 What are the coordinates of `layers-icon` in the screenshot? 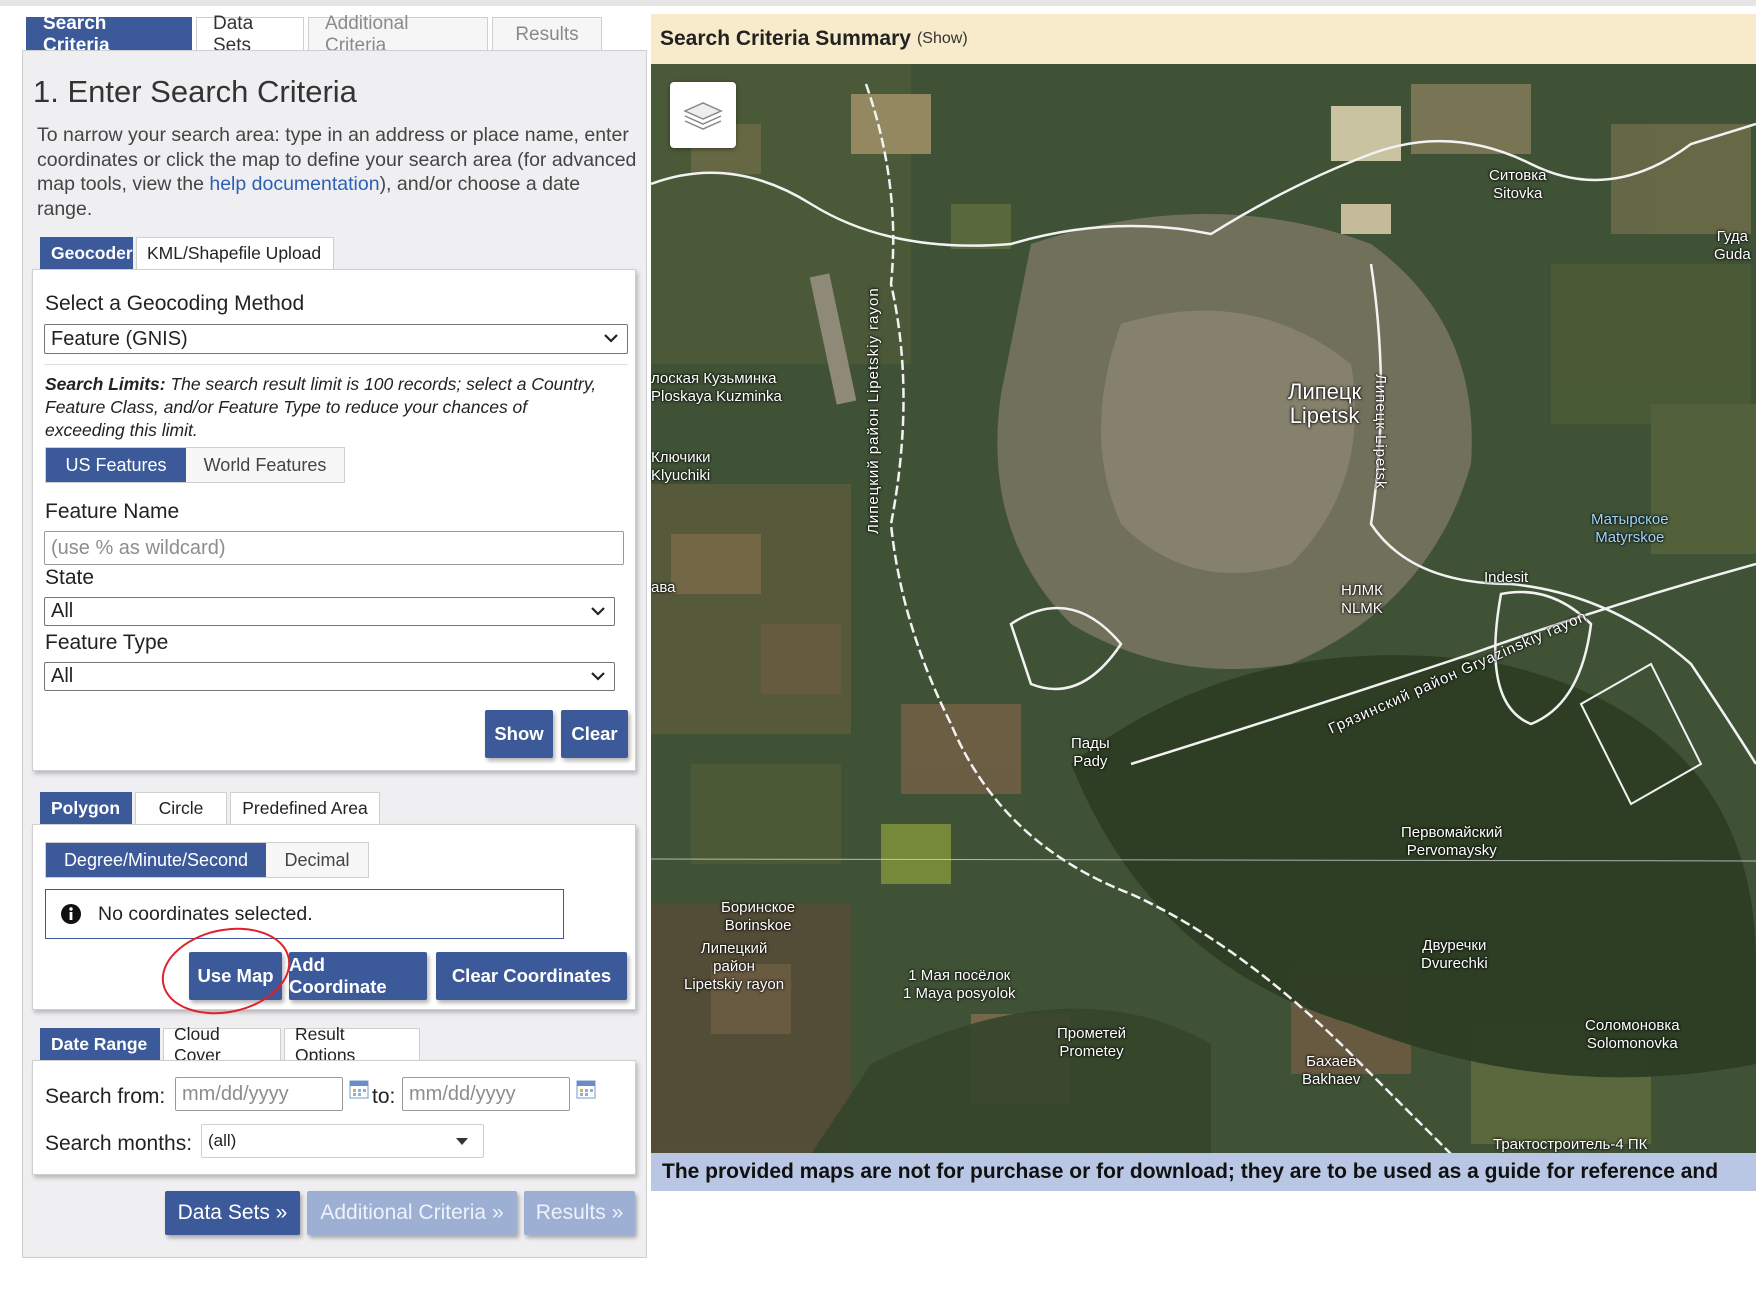 It's located at (703, 116).